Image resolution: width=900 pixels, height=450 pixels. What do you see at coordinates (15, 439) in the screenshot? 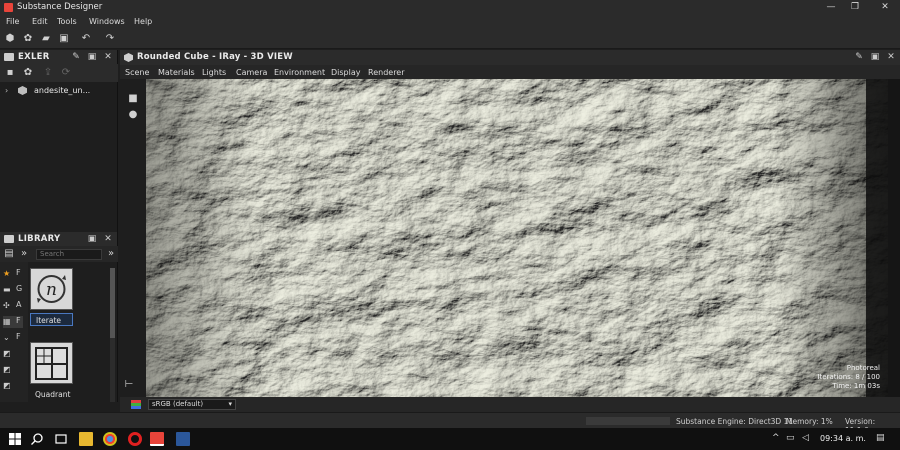
I see `windows-start-icon` at bounding box center [15, 439].